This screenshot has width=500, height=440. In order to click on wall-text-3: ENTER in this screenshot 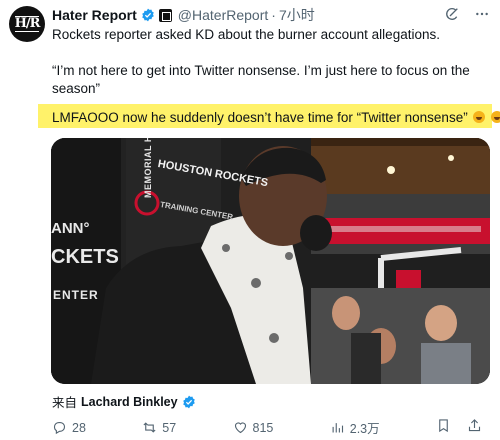, I will do `click(76, 295)`.